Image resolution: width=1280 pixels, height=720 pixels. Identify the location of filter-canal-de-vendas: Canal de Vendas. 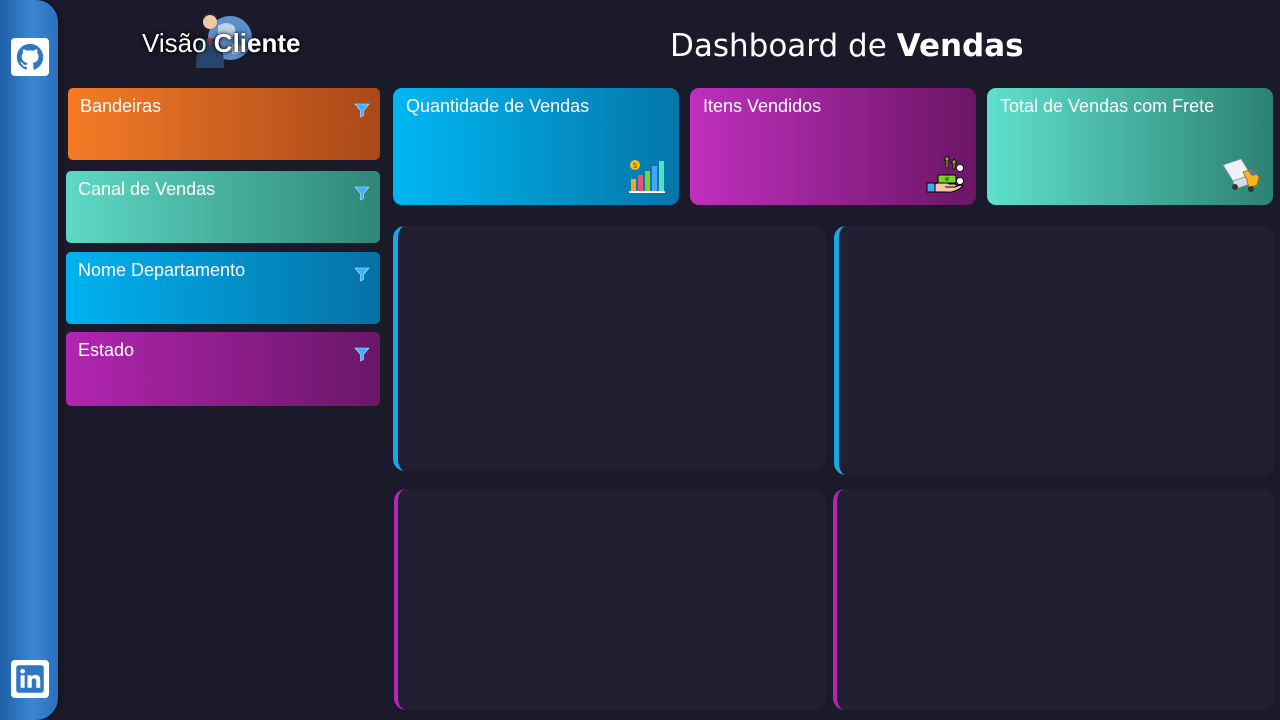
(223, 207).